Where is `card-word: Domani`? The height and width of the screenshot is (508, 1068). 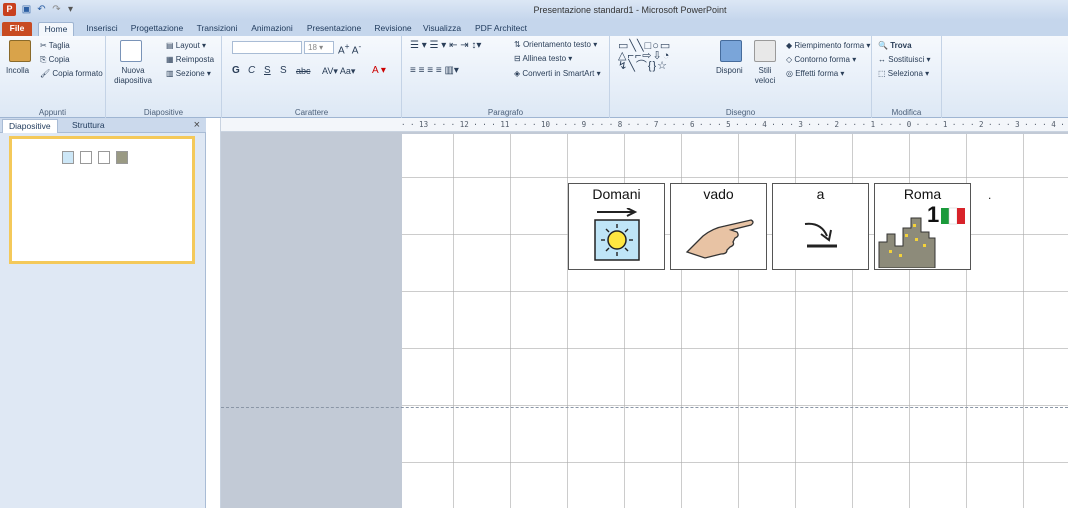 card-word: Domani is located at coordinates (616, 194).